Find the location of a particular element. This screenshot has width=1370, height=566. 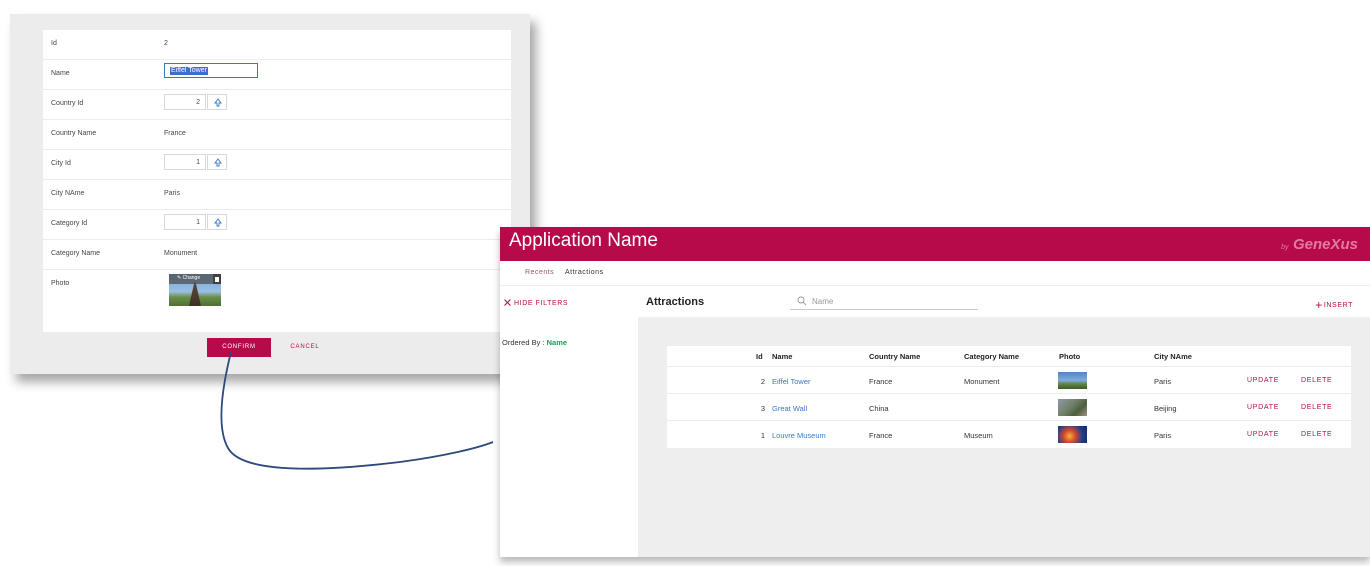

tab-recents: Recents is located at coordinates (539, 272).